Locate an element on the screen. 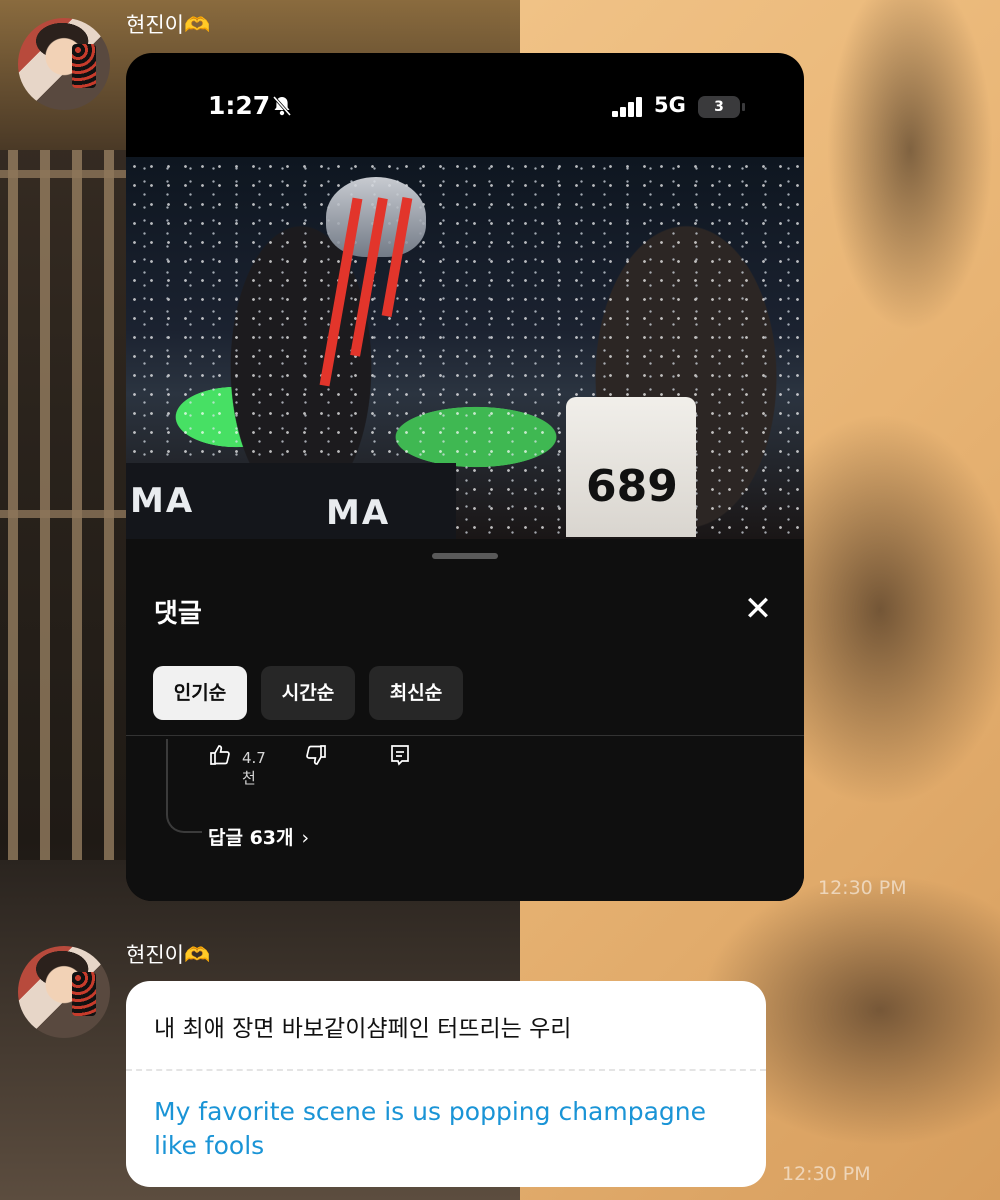 The width and height of the screenshot is (1000, 1200). jersey: 689 is located at coordinates (631, 467).